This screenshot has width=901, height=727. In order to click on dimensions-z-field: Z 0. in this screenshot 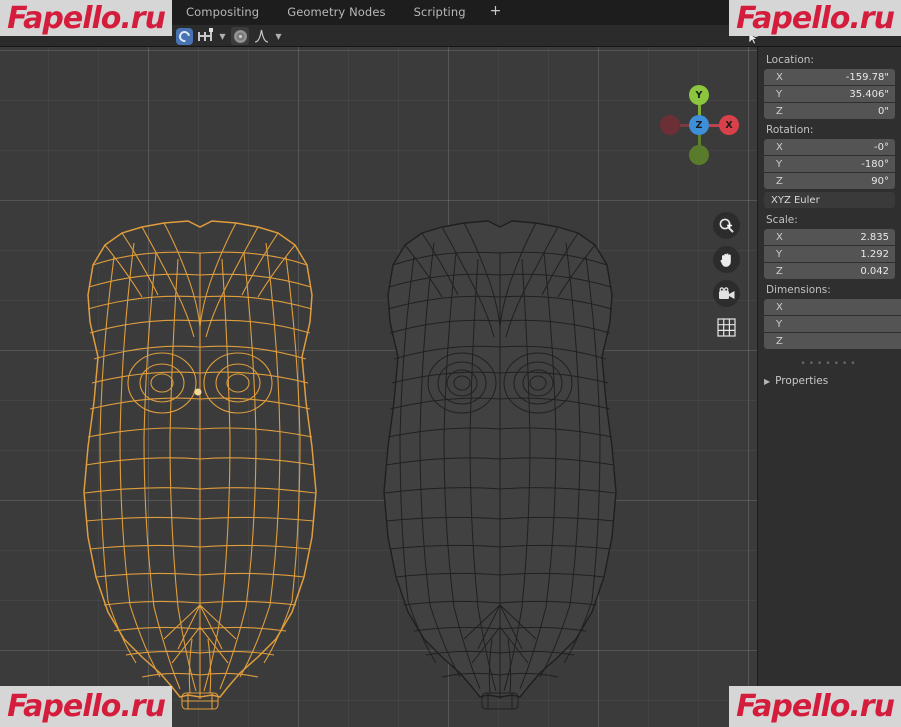, I will do `click(832, 341)`.